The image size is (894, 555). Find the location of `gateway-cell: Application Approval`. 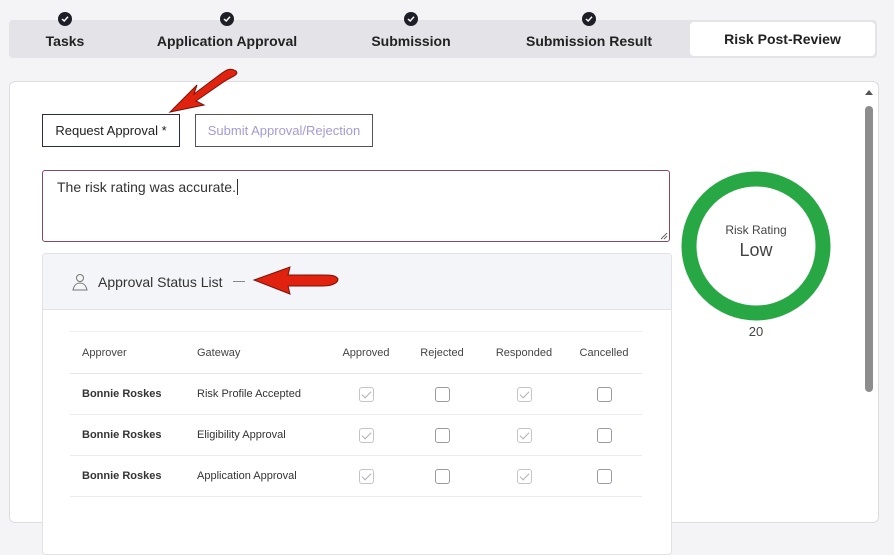

gateway-cell: Application Approval is located at coordinates (263, 476).